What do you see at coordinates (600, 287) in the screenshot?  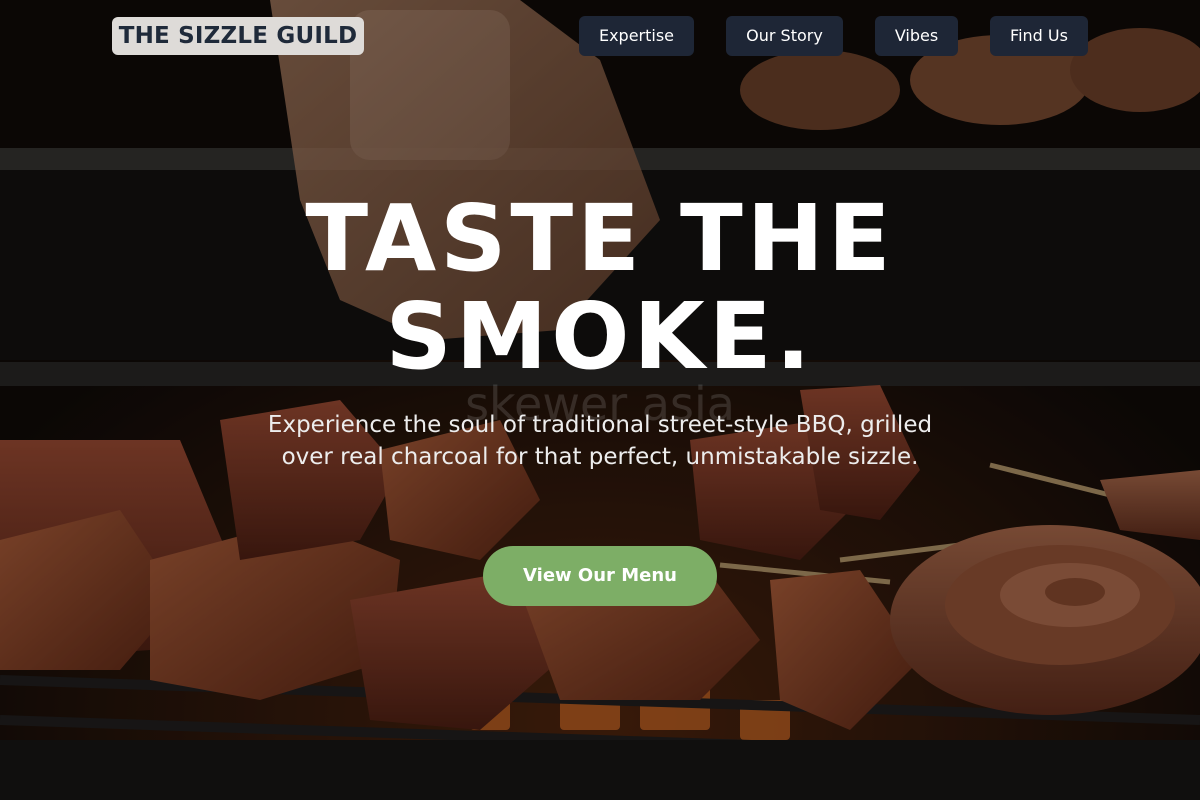 I see `hero-headline: TASTE THE SMOKE.` at bounding box center [600, 287].